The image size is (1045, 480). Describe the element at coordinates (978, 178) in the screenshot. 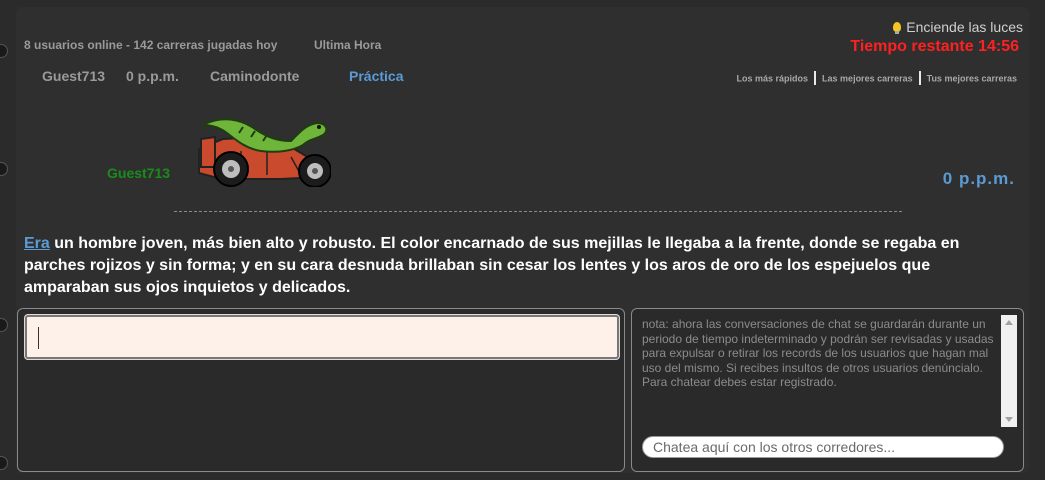

I see `race-wpm: 0 p.p.m.` at that location.